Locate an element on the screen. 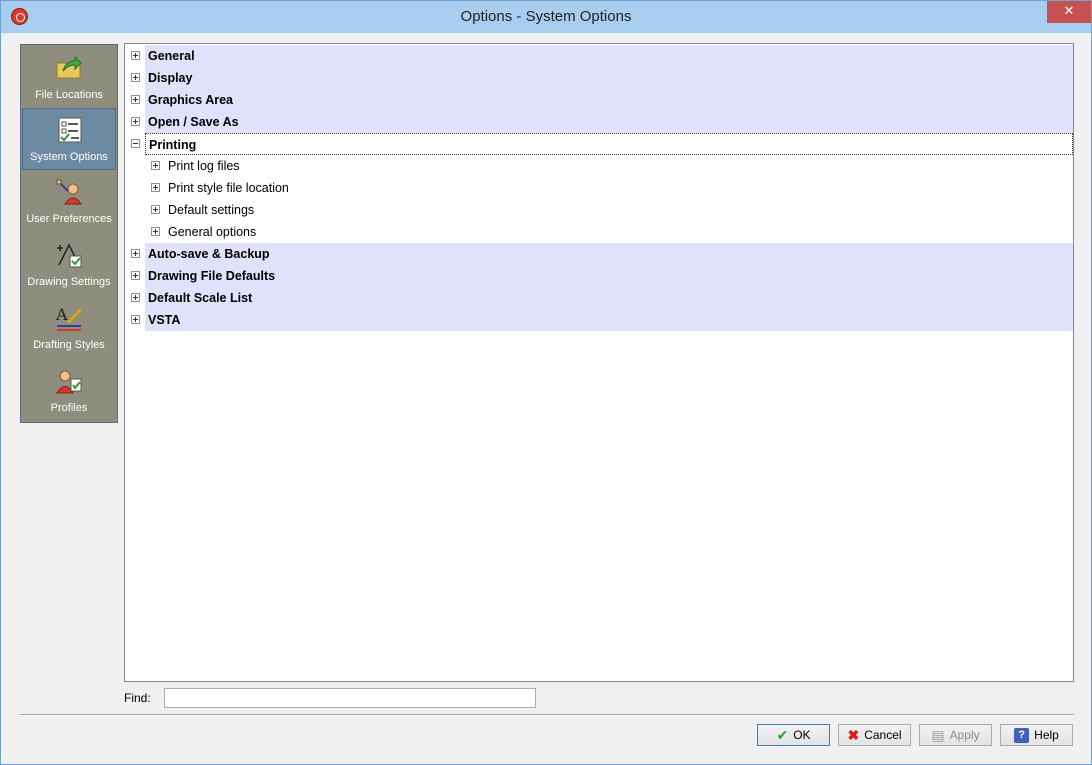  checklist-icon is located at coordinates (70, 130).